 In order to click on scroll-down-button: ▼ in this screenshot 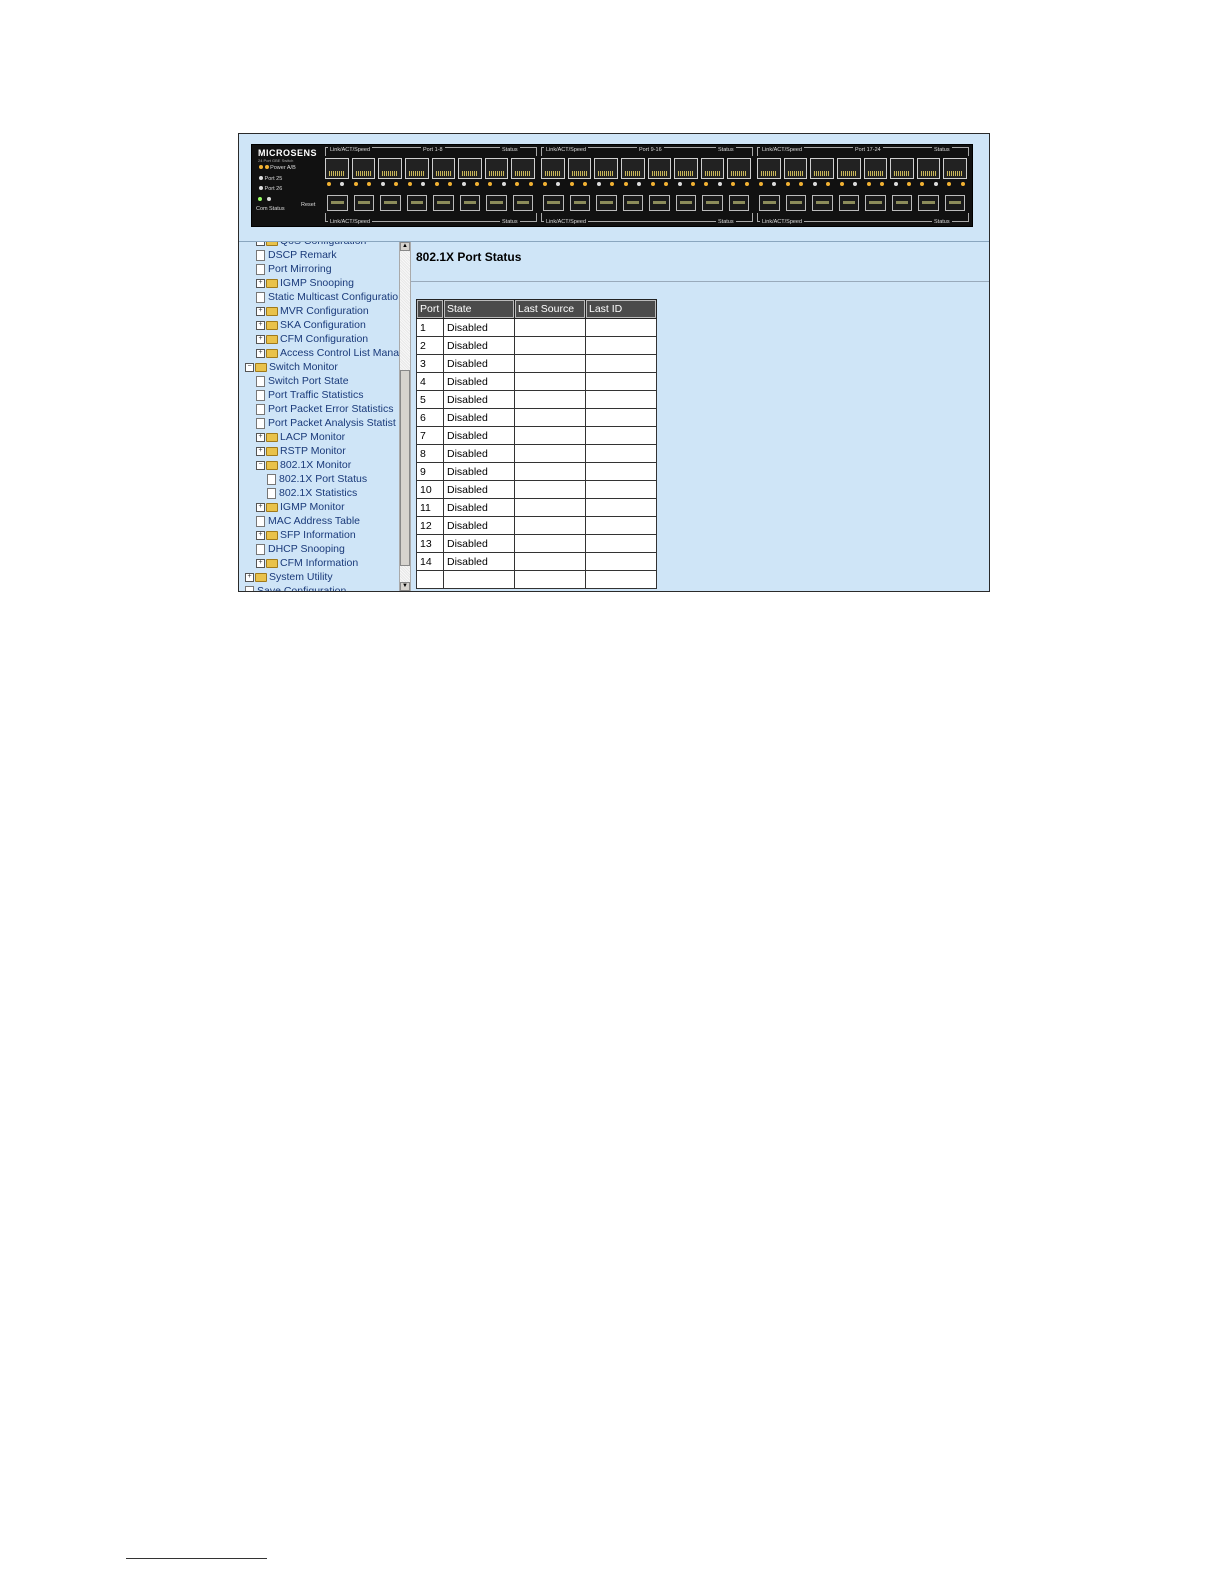, I will do `click(405, 586)`.